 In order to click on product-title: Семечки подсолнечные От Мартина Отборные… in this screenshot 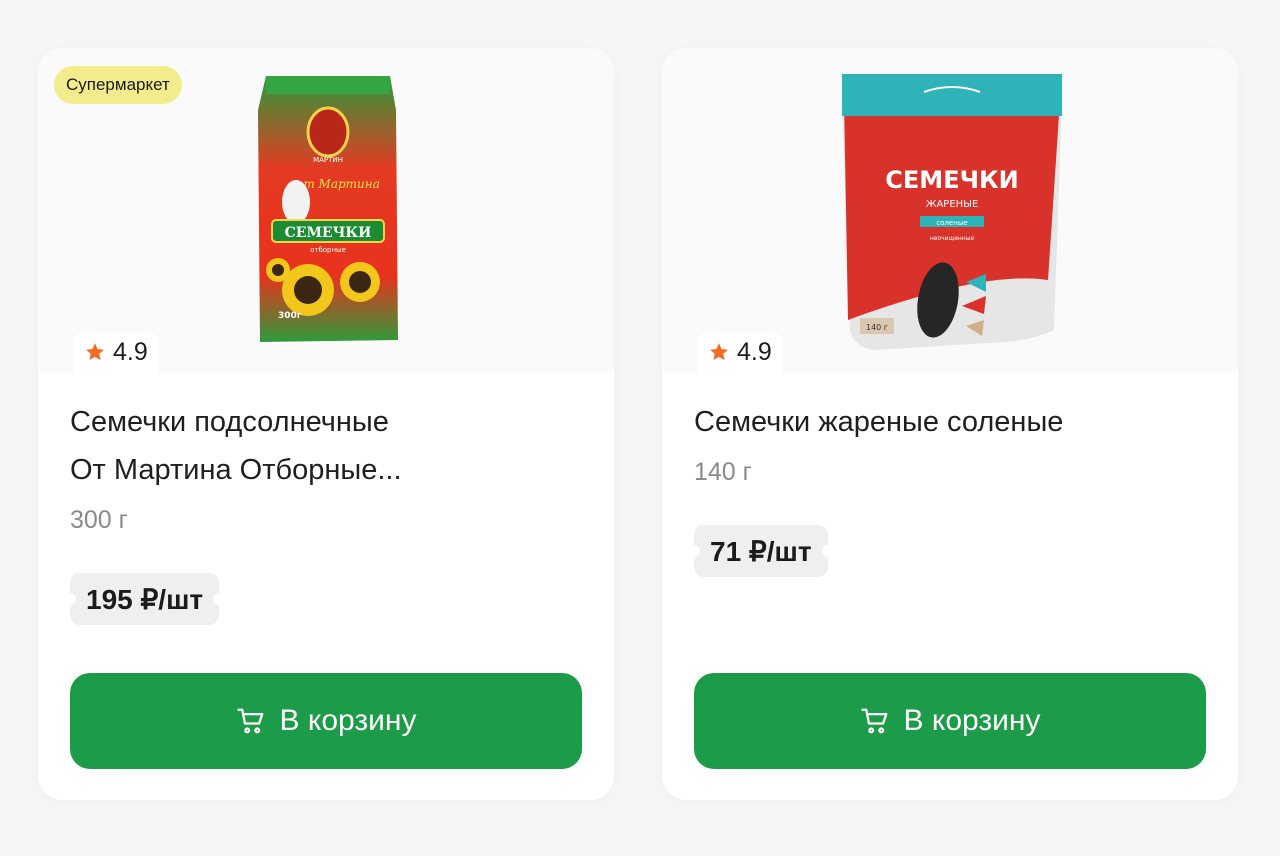, I will do `click(330, 446)`.